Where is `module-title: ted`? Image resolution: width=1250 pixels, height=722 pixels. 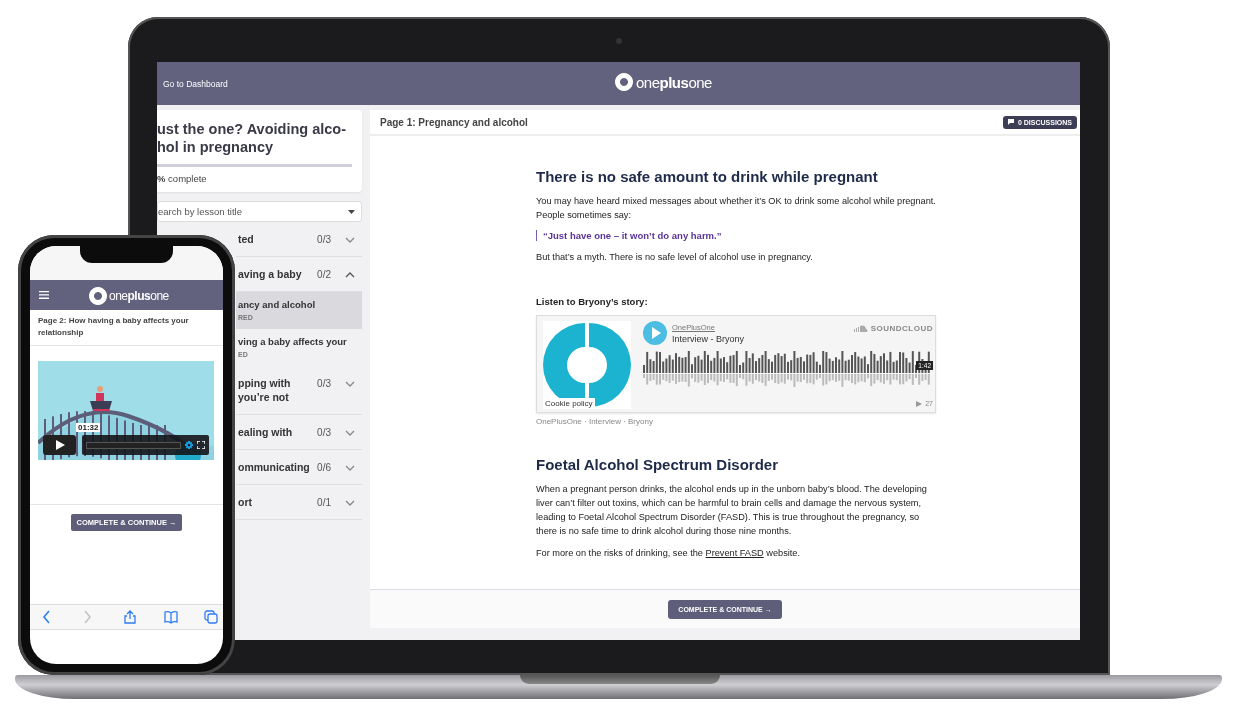
module-title: ted is located at coordinates (246, 239).